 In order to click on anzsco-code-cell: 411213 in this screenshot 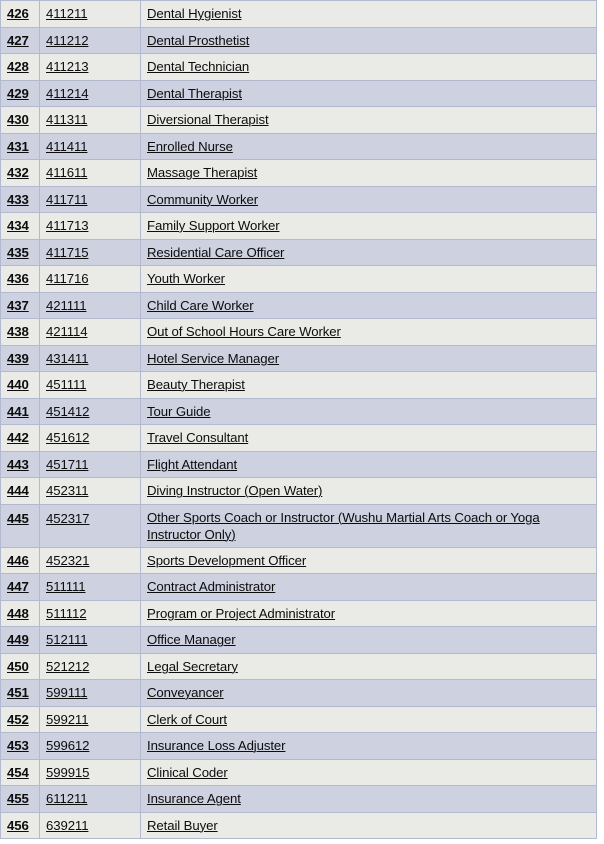, I will do `click(90, 67)`.